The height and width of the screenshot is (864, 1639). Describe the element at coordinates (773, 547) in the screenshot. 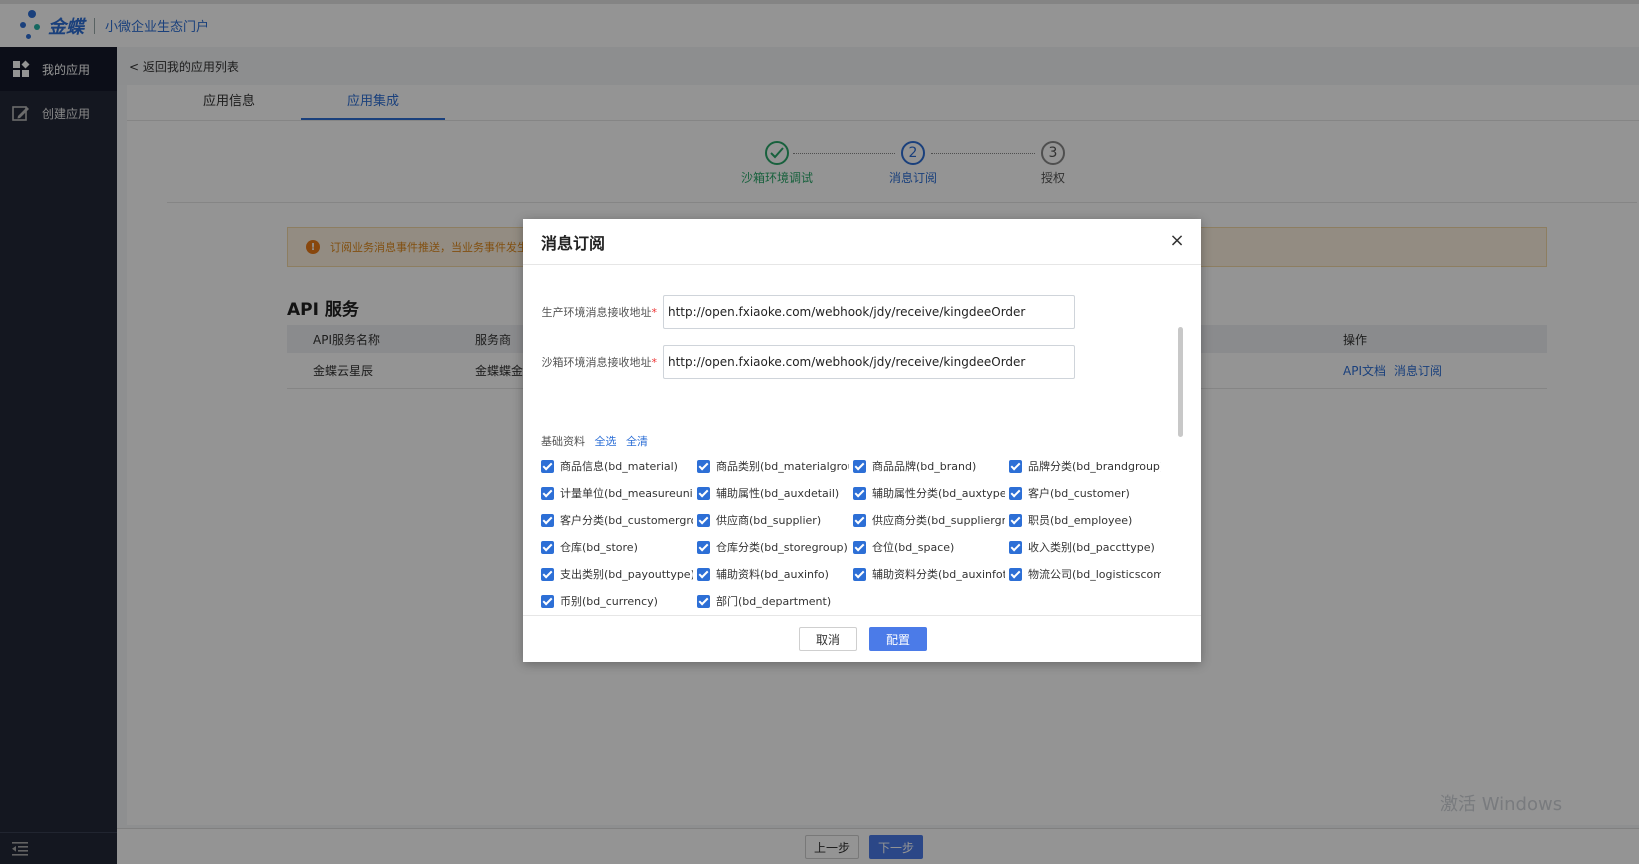

I see `checkbox-item: 仓库分类(bd_storegroup)` at that location.